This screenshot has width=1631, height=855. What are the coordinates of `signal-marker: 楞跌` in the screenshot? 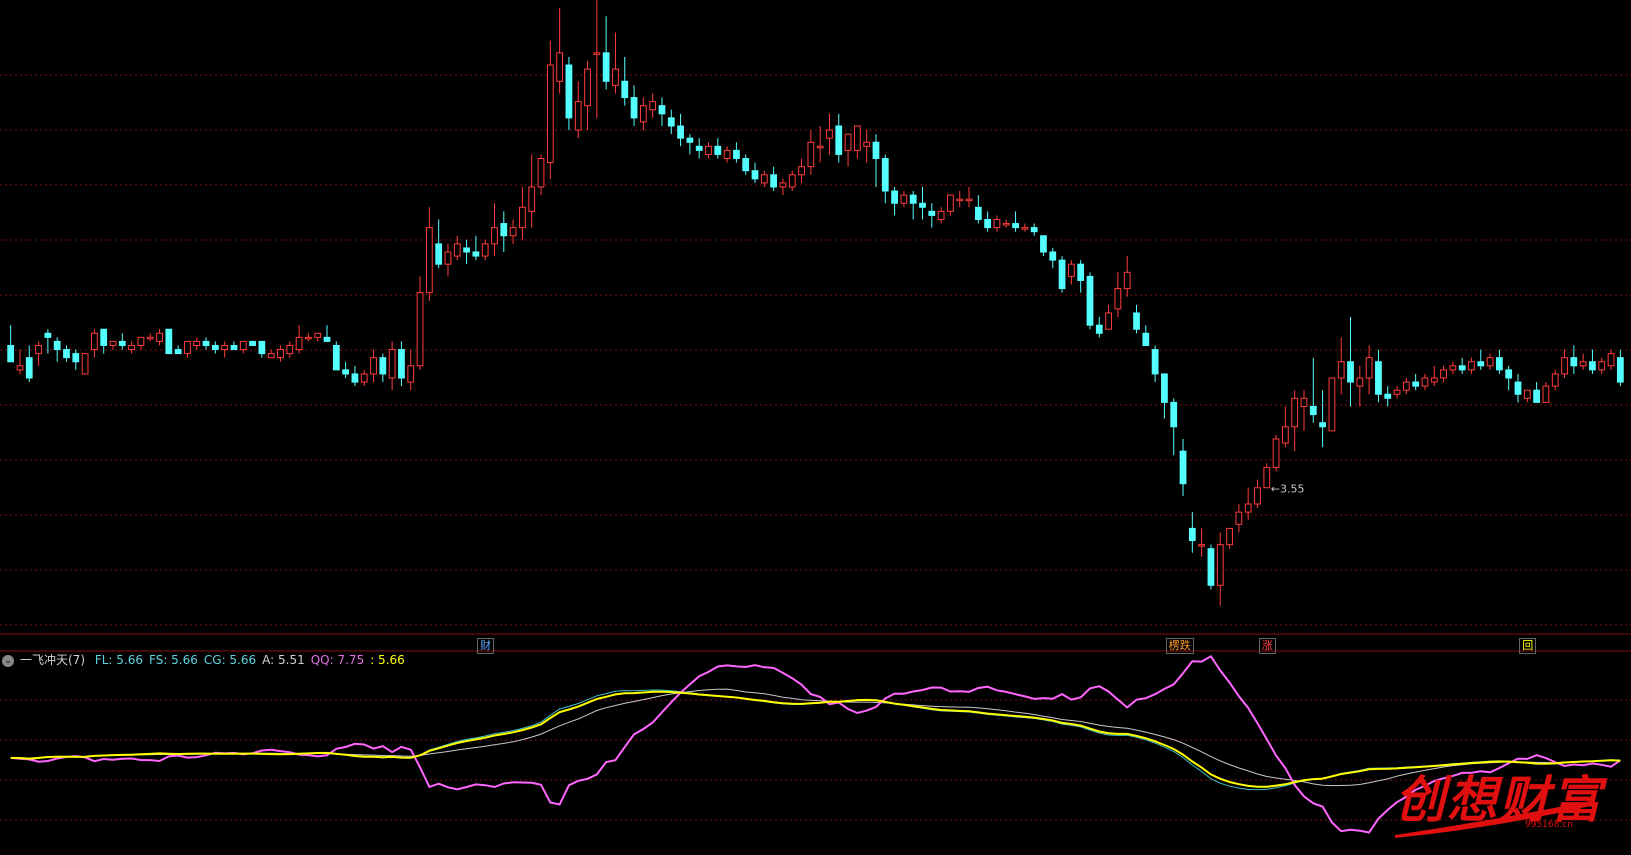 It's located at (1179, 646).